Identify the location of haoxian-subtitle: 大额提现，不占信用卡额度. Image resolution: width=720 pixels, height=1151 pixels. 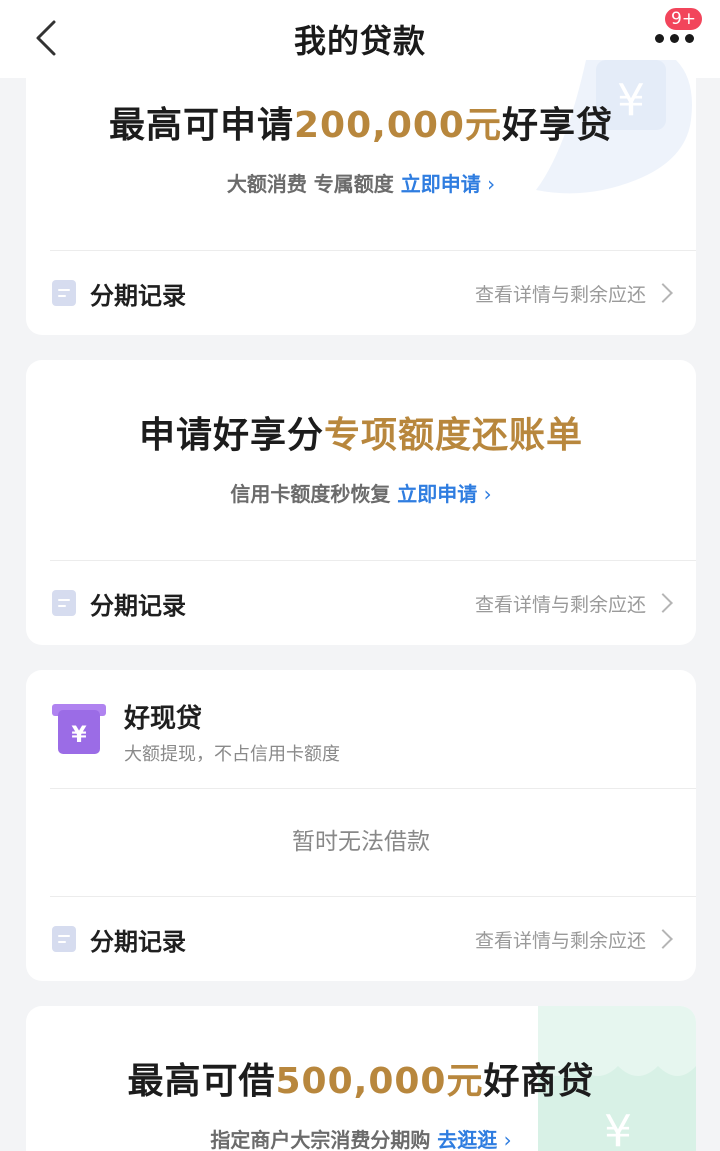
(232, 754).